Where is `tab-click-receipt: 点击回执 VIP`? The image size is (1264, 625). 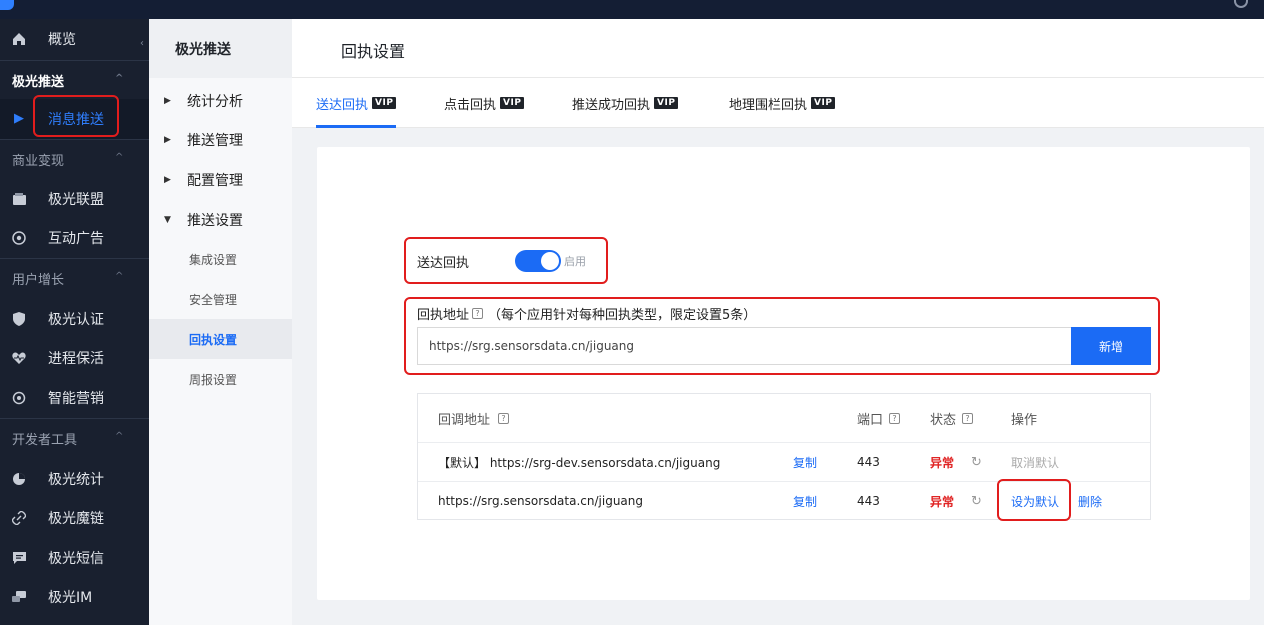 tab-click-receipt: 点击回执 VIP is located at coordinates (484, 103).